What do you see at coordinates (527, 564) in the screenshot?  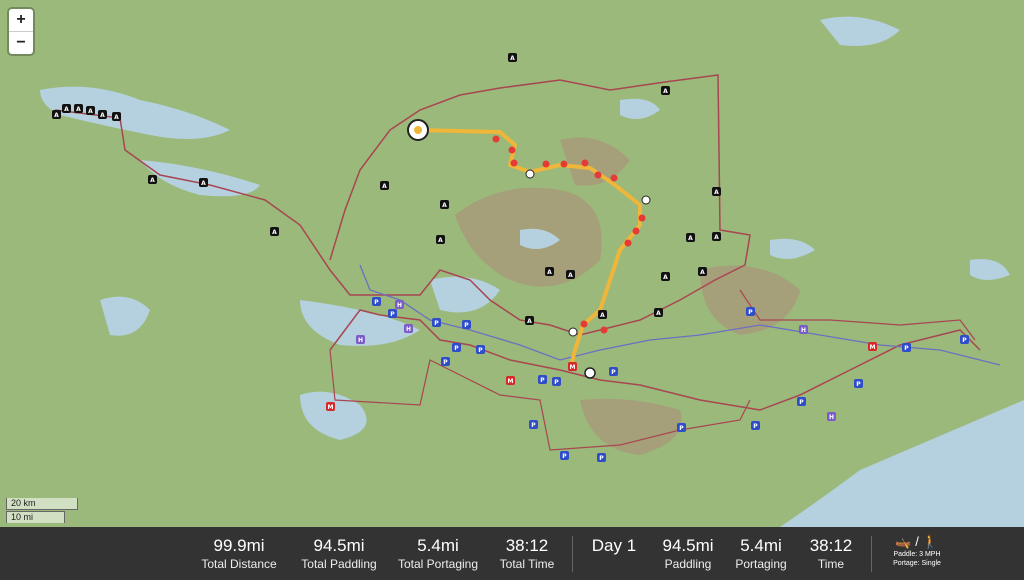 I see `stat-label: Total Time` at bounding box center [527, 564].